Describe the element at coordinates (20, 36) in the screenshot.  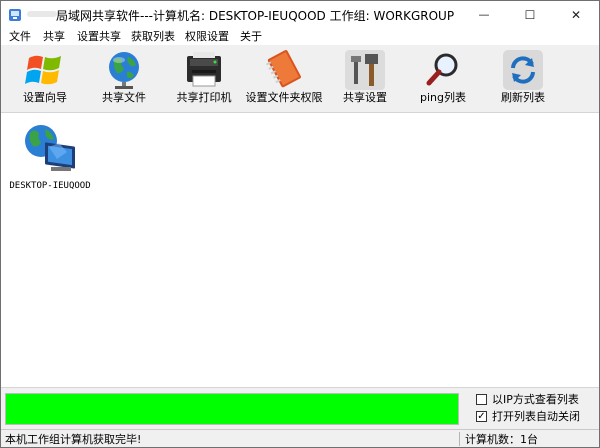
I see `menu-file: 文件` at that location.